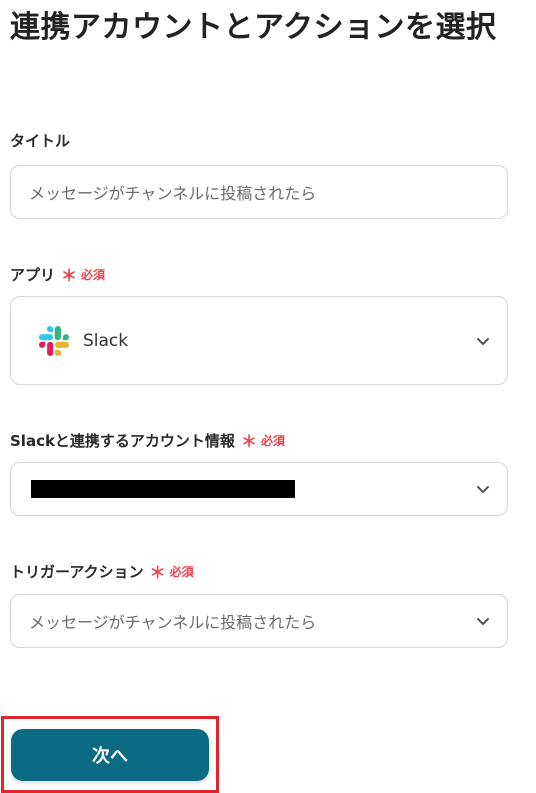  Describe the element at coordinates (110, 755) in the screenshot. I see `next-button: 次へ` at that location.